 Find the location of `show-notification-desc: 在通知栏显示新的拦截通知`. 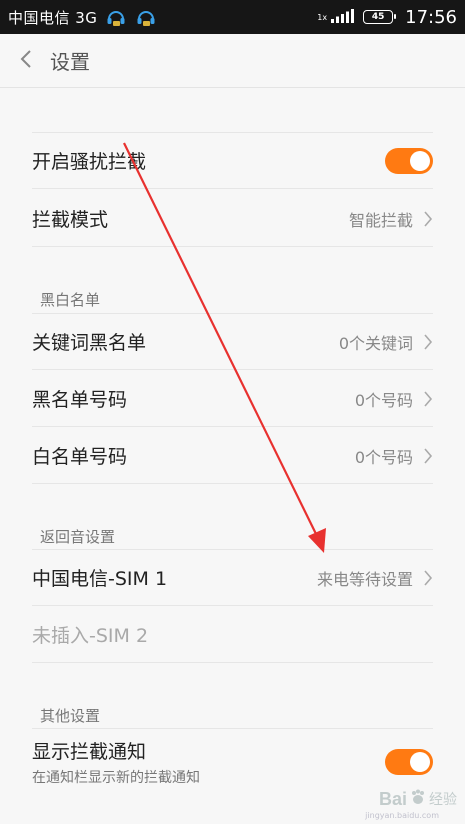

show-notification-desc: 在通知栏显示新的拦截通知 is located at coordinates (116, 778).